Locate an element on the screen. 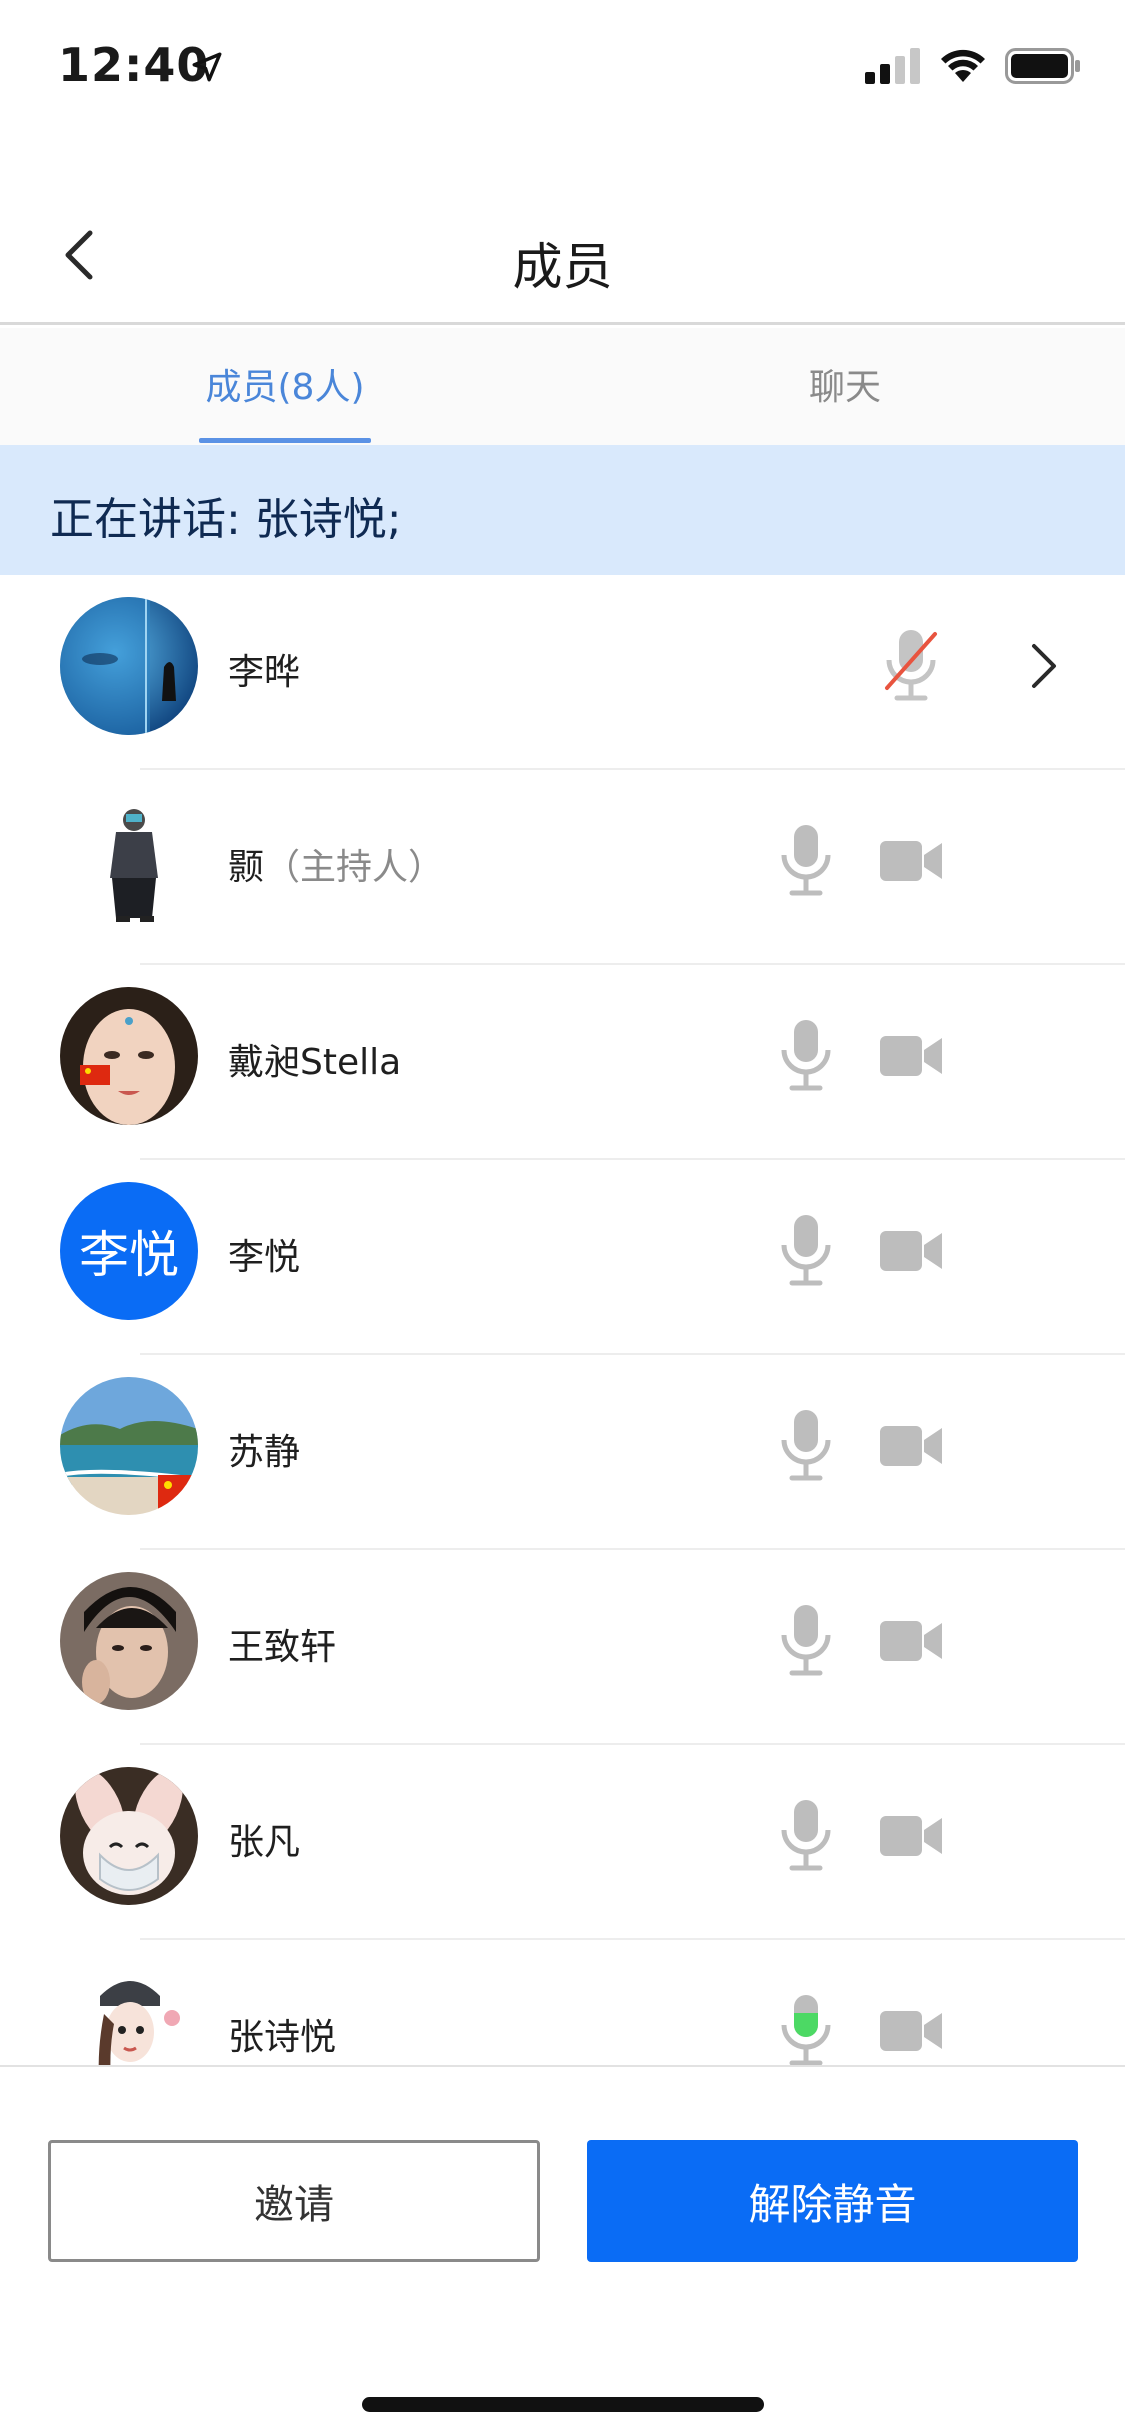 The height and width of the screenshot is (2436, 1125). status-time: 12:40 is located at coordinates (134, 65).